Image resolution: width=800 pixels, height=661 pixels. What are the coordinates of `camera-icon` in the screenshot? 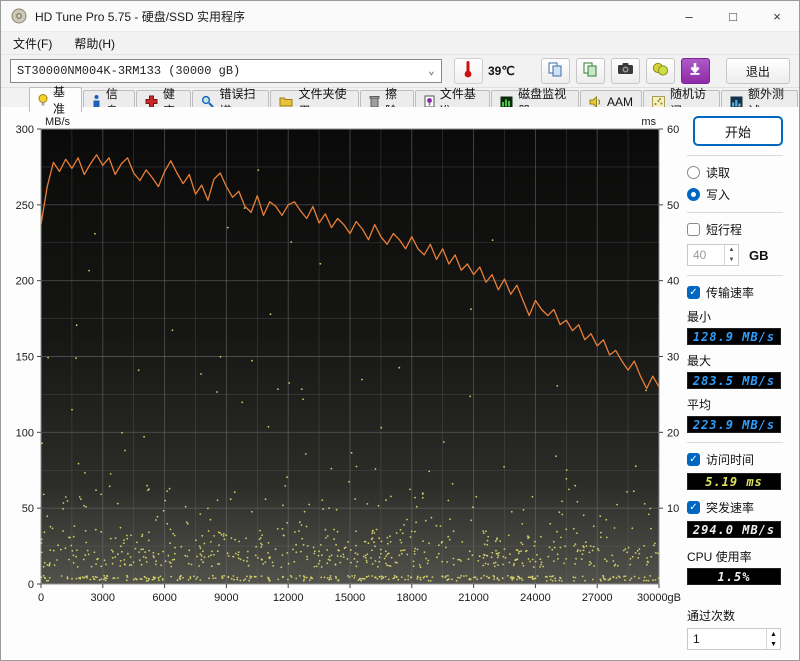 It's located at (625, 71).